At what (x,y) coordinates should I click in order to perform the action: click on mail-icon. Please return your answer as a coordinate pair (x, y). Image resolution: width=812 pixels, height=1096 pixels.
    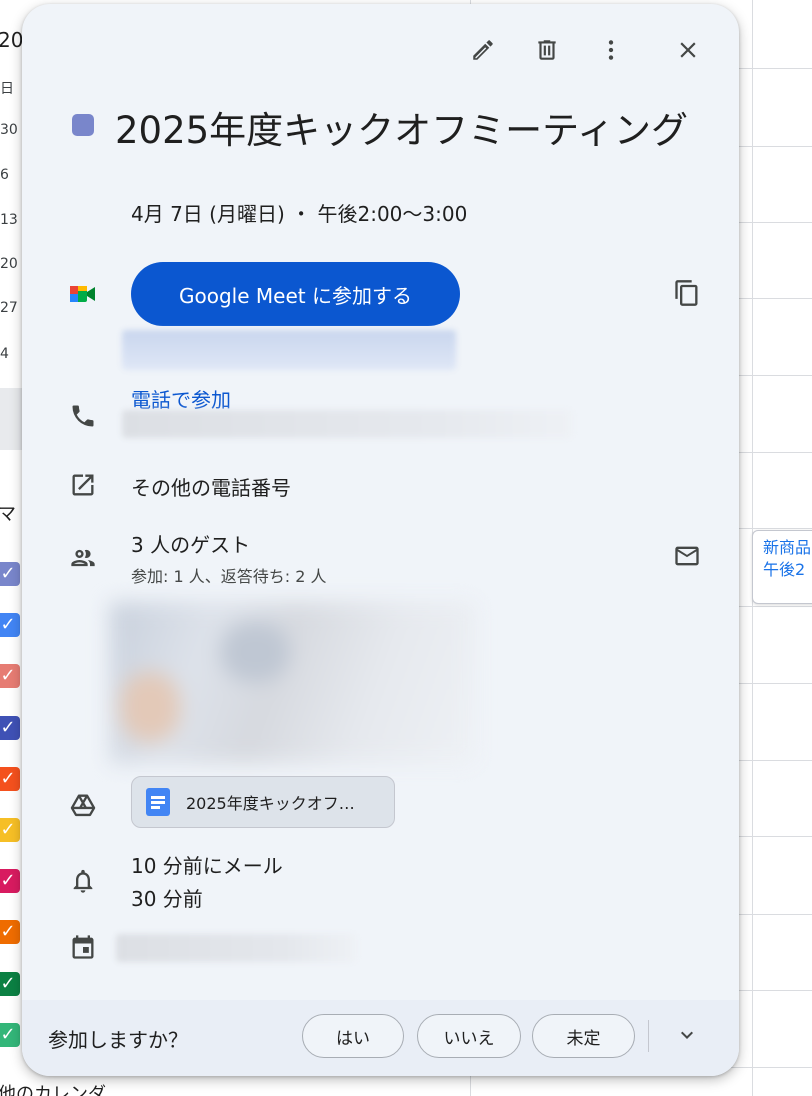
    Looking at the image, I should click on (687, 558).